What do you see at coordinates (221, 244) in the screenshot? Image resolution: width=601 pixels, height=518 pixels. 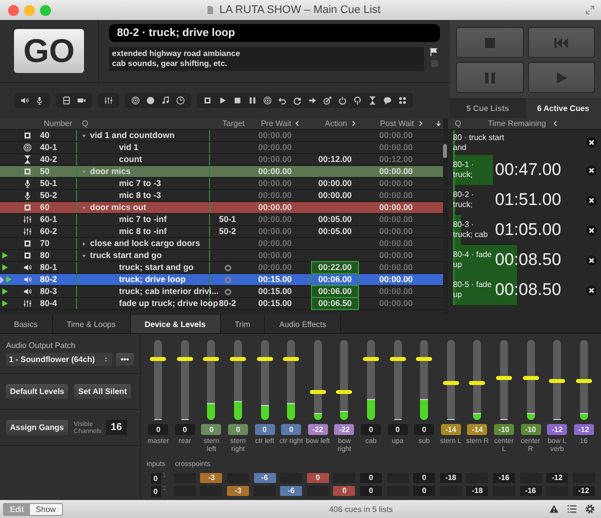 I see `cue-row: 70 close and lock cargo doors 00:00.00 00:00.00` at bounding box center [221, 244].